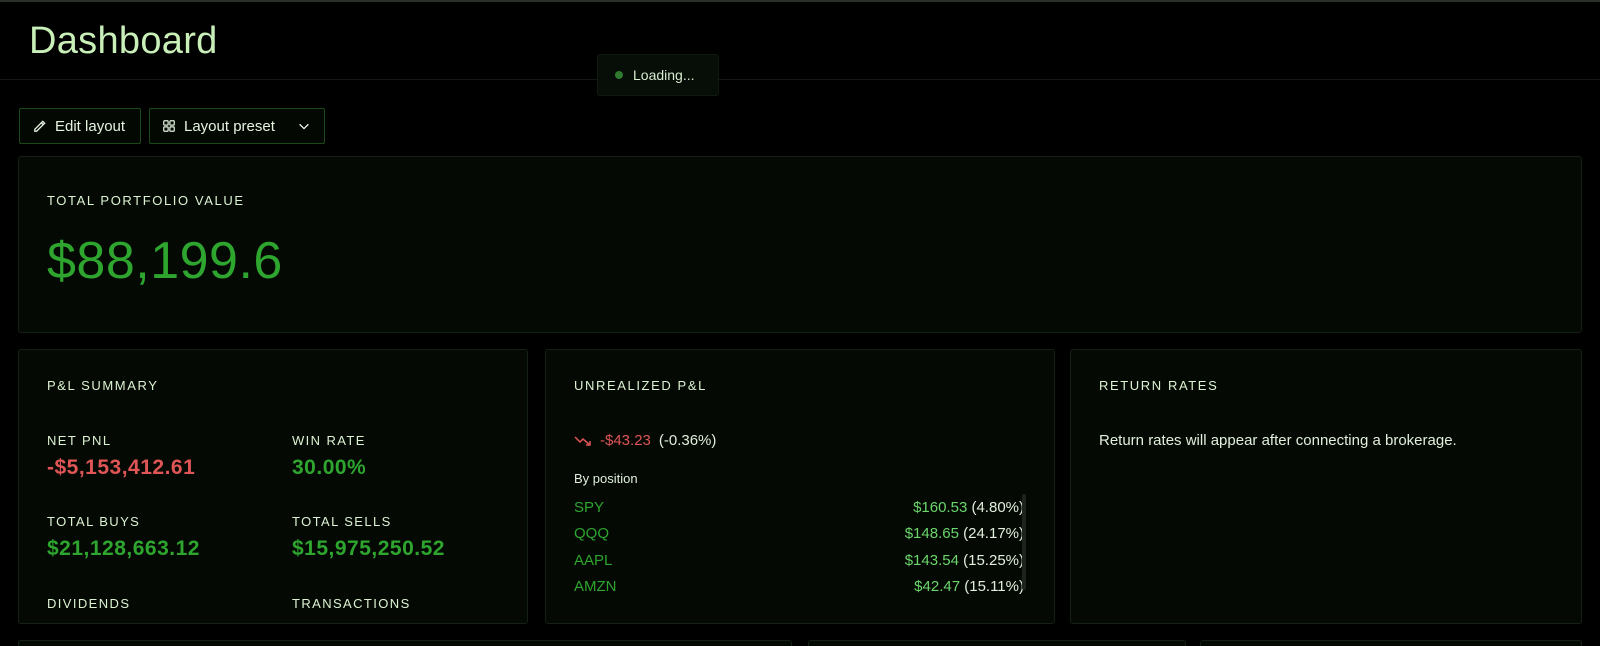  What do you see at coordinates (931, 560) in the screenshot?
I see `position-amount: $143.54` at bounding box center [931, 560].